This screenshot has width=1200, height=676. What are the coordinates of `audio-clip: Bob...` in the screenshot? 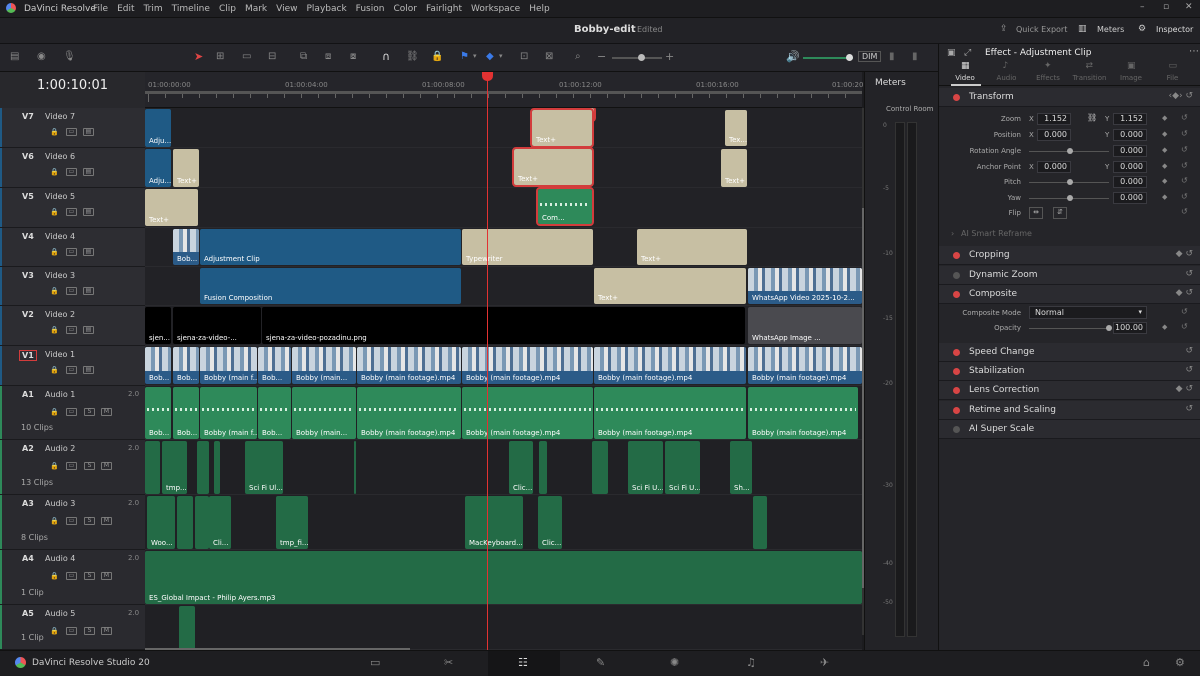 It's located at (158, 413).